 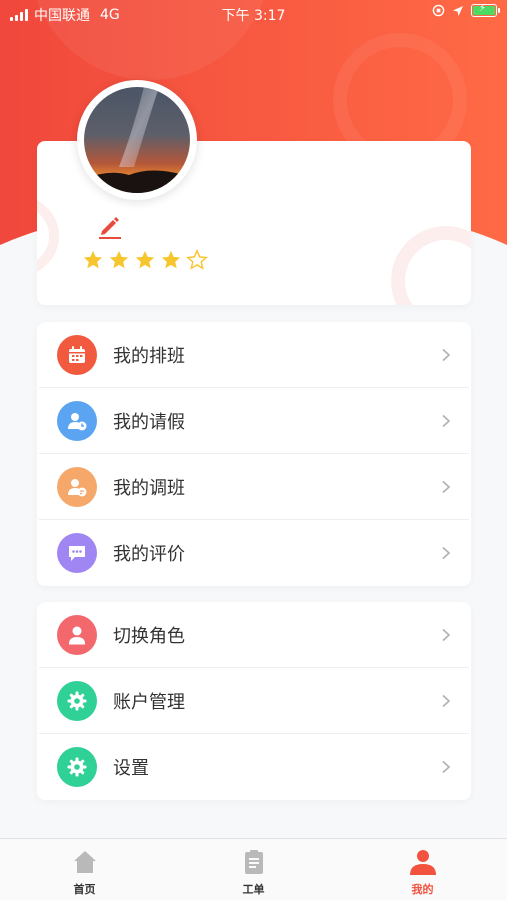 I want to click on menu-item: 我的请假, so click(x=254, y=421).